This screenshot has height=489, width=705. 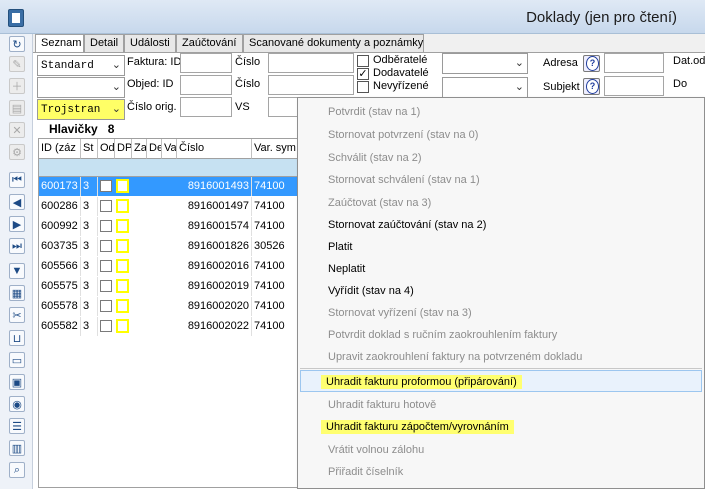 What do you see at coordinates (365, 472) in the screenshot?
I see `menu-item-priradit-ciselnik: Přiřadit číselník` at bounding box center [365, 472].